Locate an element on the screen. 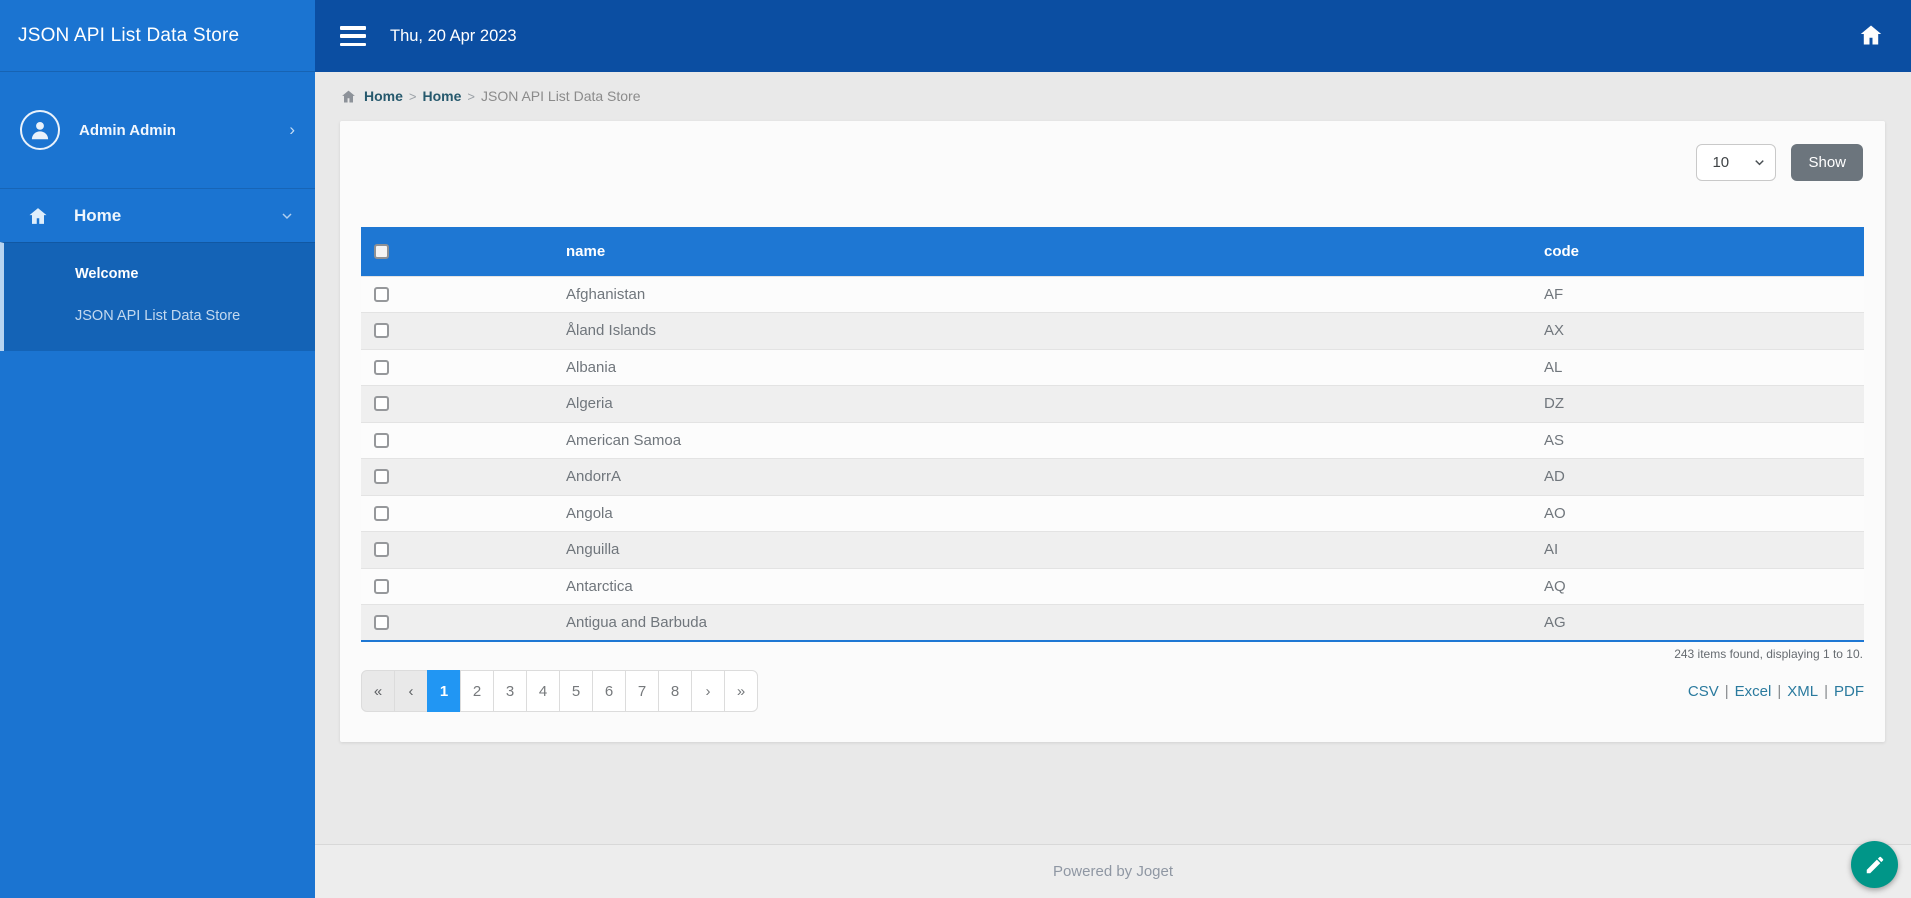  sidebar-submenu: Welcome JSON API List Data Store is located at coordinates (157, 296).